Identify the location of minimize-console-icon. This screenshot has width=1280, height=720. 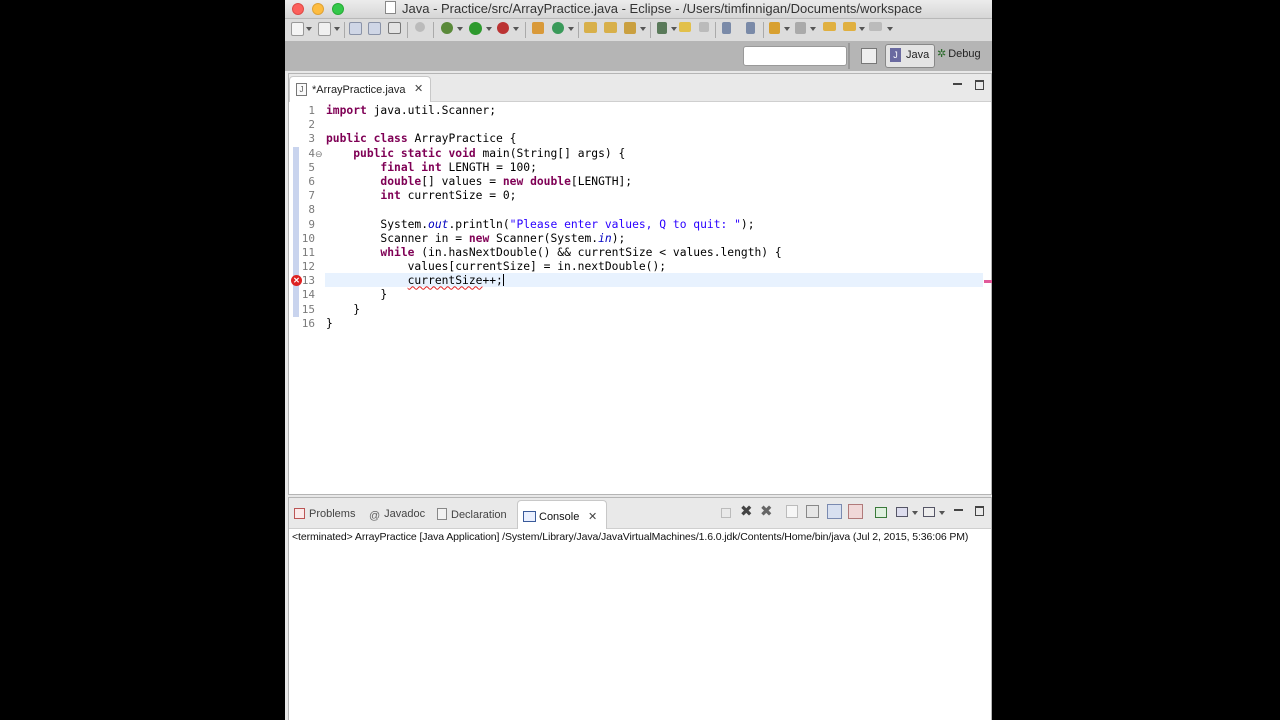
(958, 510).